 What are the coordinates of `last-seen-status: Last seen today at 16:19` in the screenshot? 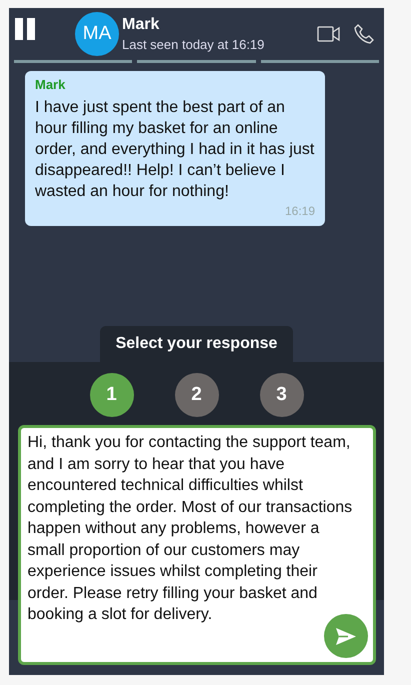 It's located at (193, 44).